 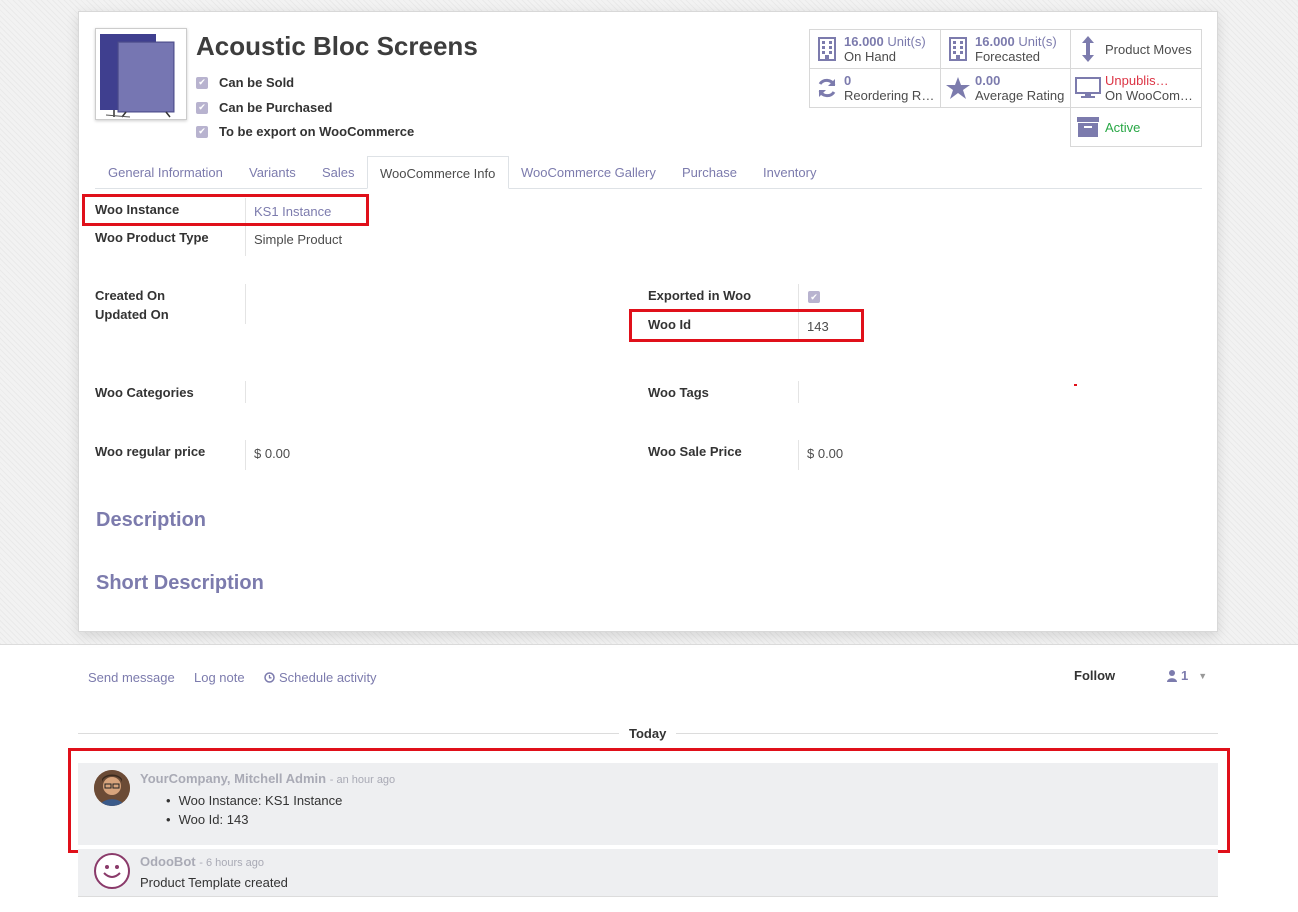 I want to click on product-title: Acoustic Bloc Screens, so click(x=337, y=46).